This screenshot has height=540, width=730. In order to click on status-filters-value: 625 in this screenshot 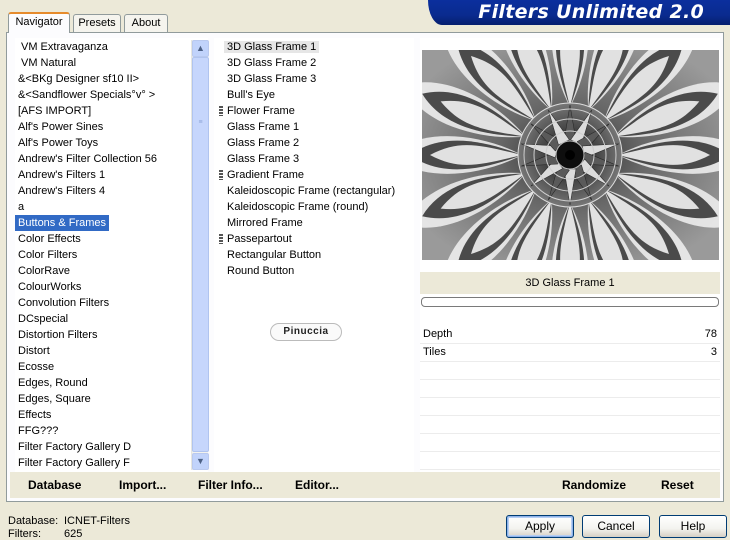, I will do `click(73, 534)`.